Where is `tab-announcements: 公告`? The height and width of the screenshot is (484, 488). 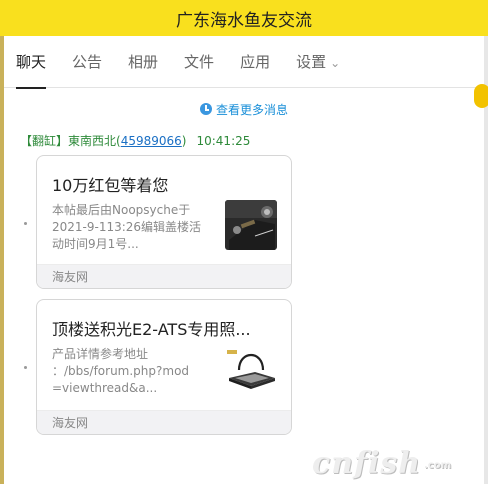 tab-announcements: 公告 is located at coordinates (87, 62).